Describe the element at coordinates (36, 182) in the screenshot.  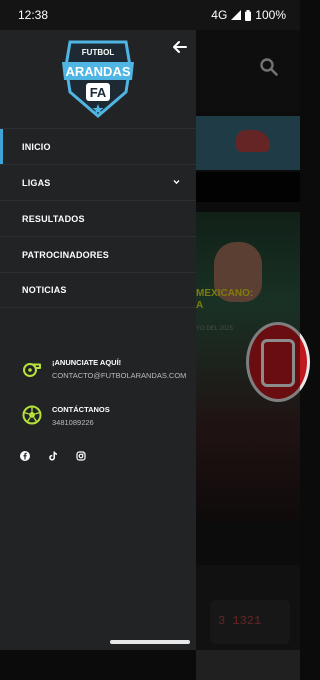
I see `menu-item-label: LIGAS` at that location.